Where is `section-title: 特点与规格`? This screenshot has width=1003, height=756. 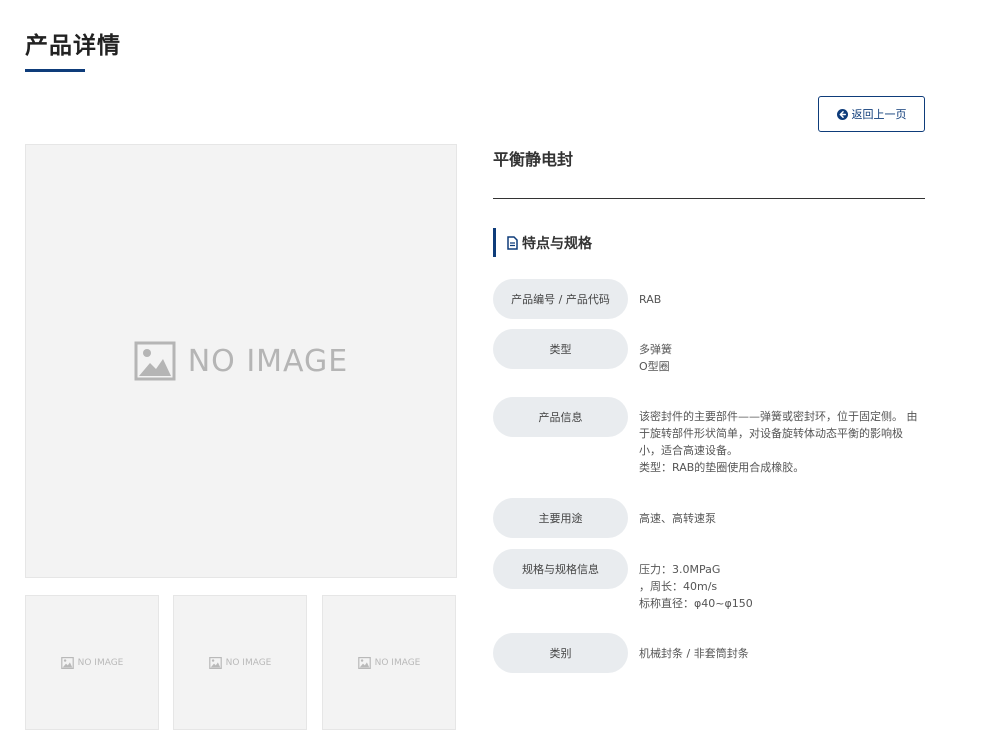 section-title: 特点与规格 is located at coordinates (557, 243).